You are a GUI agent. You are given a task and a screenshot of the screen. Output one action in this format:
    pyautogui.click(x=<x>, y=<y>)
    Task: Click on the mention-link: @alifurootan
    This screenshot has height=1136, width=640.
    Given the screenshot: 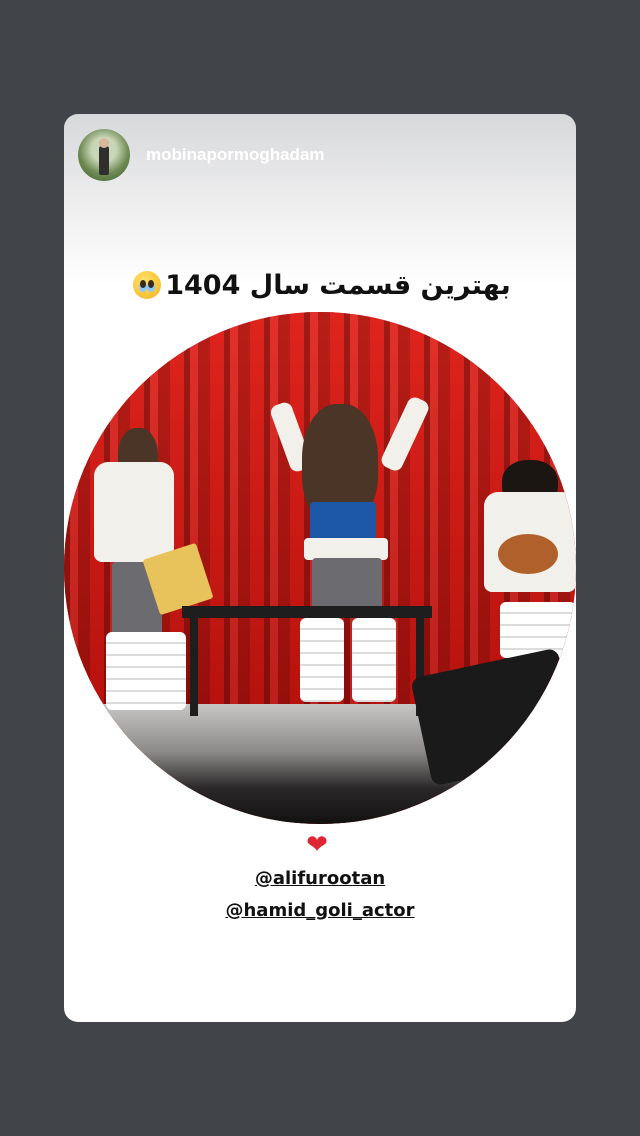 What is the action you would take?
    pyautogui.click(x=320, y=878)
    